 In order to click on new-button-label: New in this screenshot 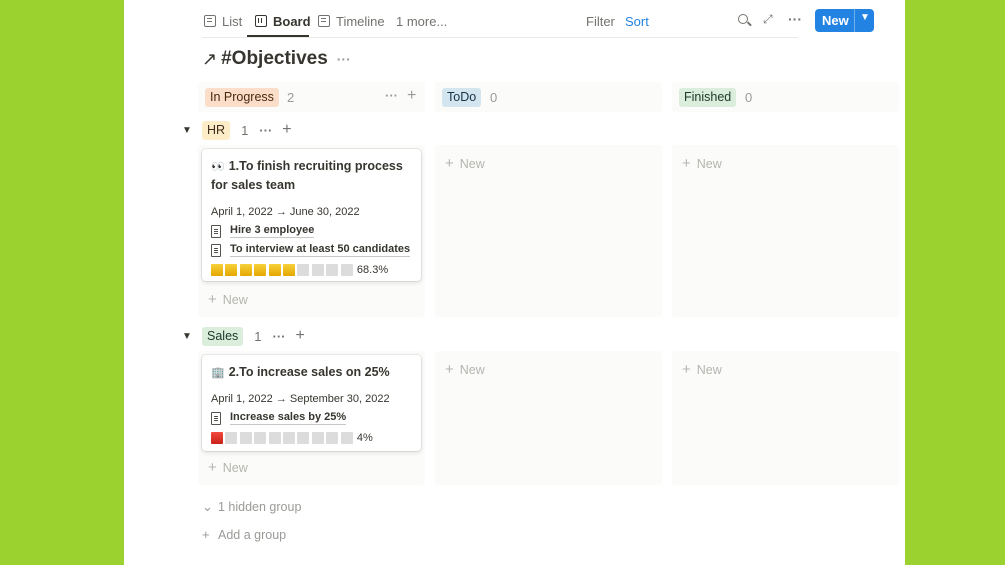, I will do `click(835, 20)`.